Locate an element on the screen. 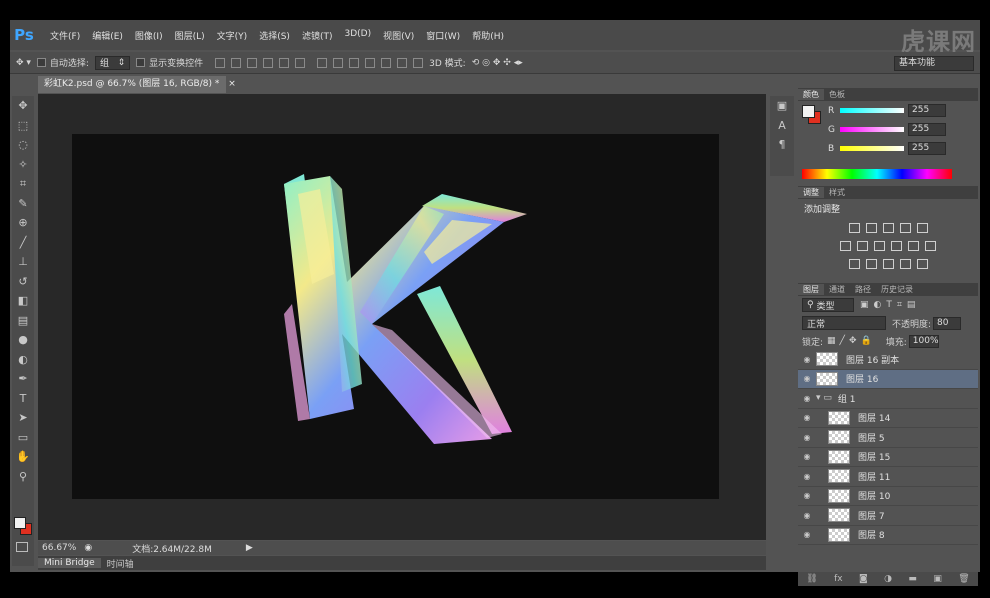 The height and width of the screenshot is (598, 990). bottom-tab: 时间轴 is located at coordinates (120, 563).